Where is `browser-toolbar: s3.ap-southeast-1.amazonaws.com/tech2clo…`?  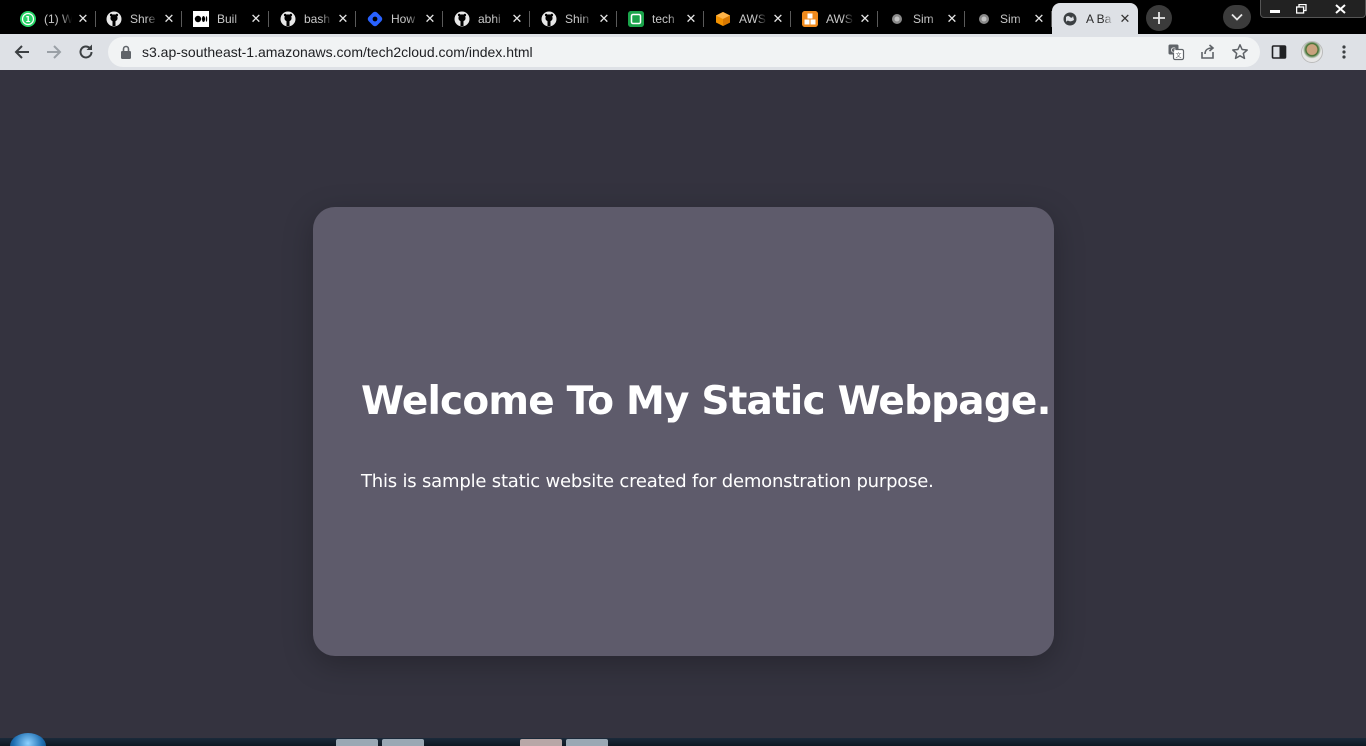 browser-toolbar: s3.ap-southeast-1.amazonaws.com/tech2clo… is located at coordinates (683, 52).